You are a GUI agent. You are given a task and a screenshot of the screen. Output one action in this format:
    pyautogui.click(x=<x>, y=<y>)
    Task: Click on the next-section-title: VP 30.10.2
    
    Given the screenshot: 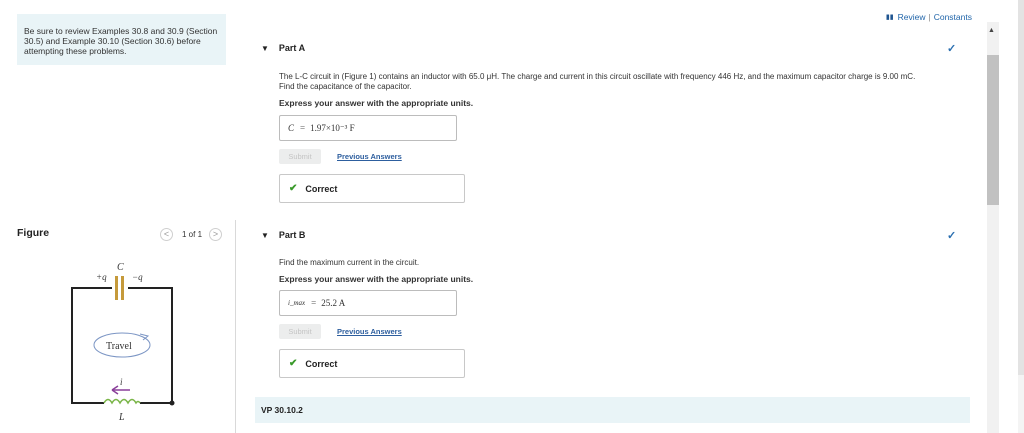 What is the action you would take?
    pyautogui.click(x=282, y=410)
    